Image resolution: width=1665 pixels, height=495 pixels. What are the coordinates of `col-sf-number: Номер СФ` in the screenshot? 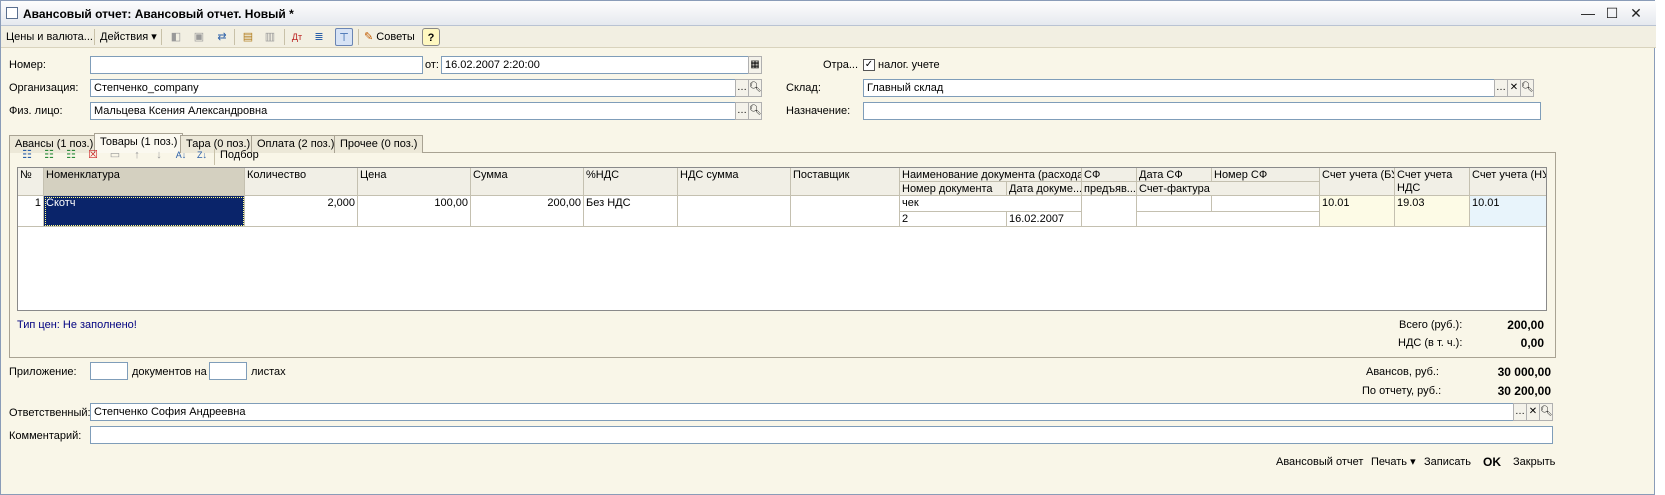 It's located at (1266, 175).